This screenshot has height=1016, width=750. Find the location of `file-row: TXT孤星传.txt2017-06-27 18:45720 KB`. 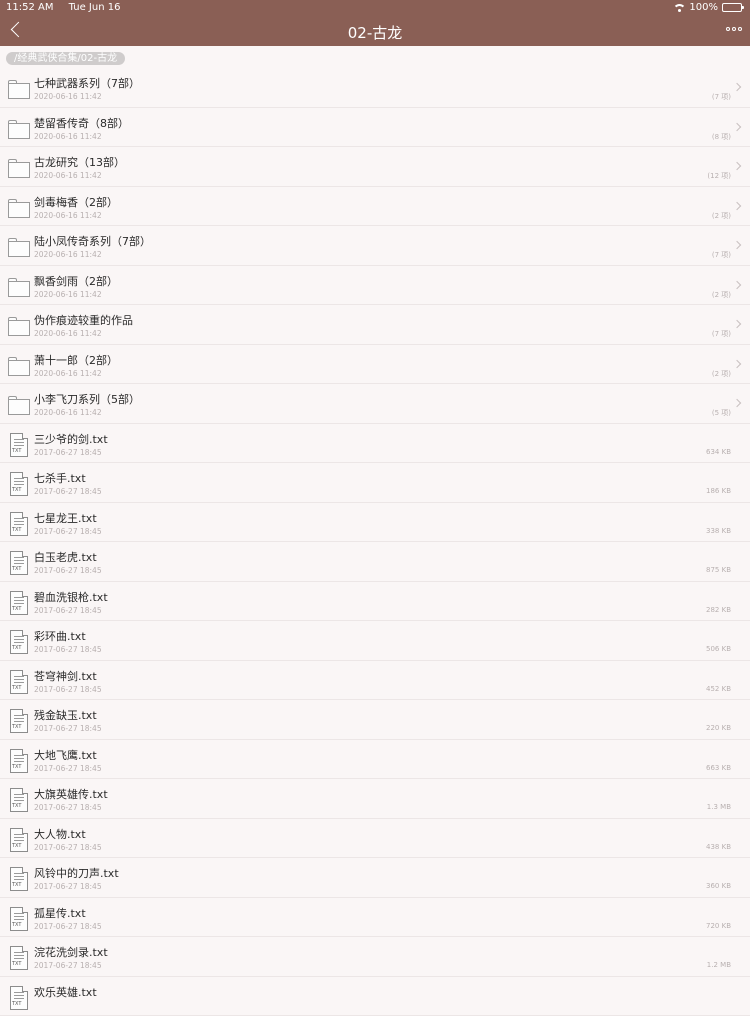

file-row: TXT孤星传.txt2017-06-27 18:45720 KB is located at coordinates (375, 918).